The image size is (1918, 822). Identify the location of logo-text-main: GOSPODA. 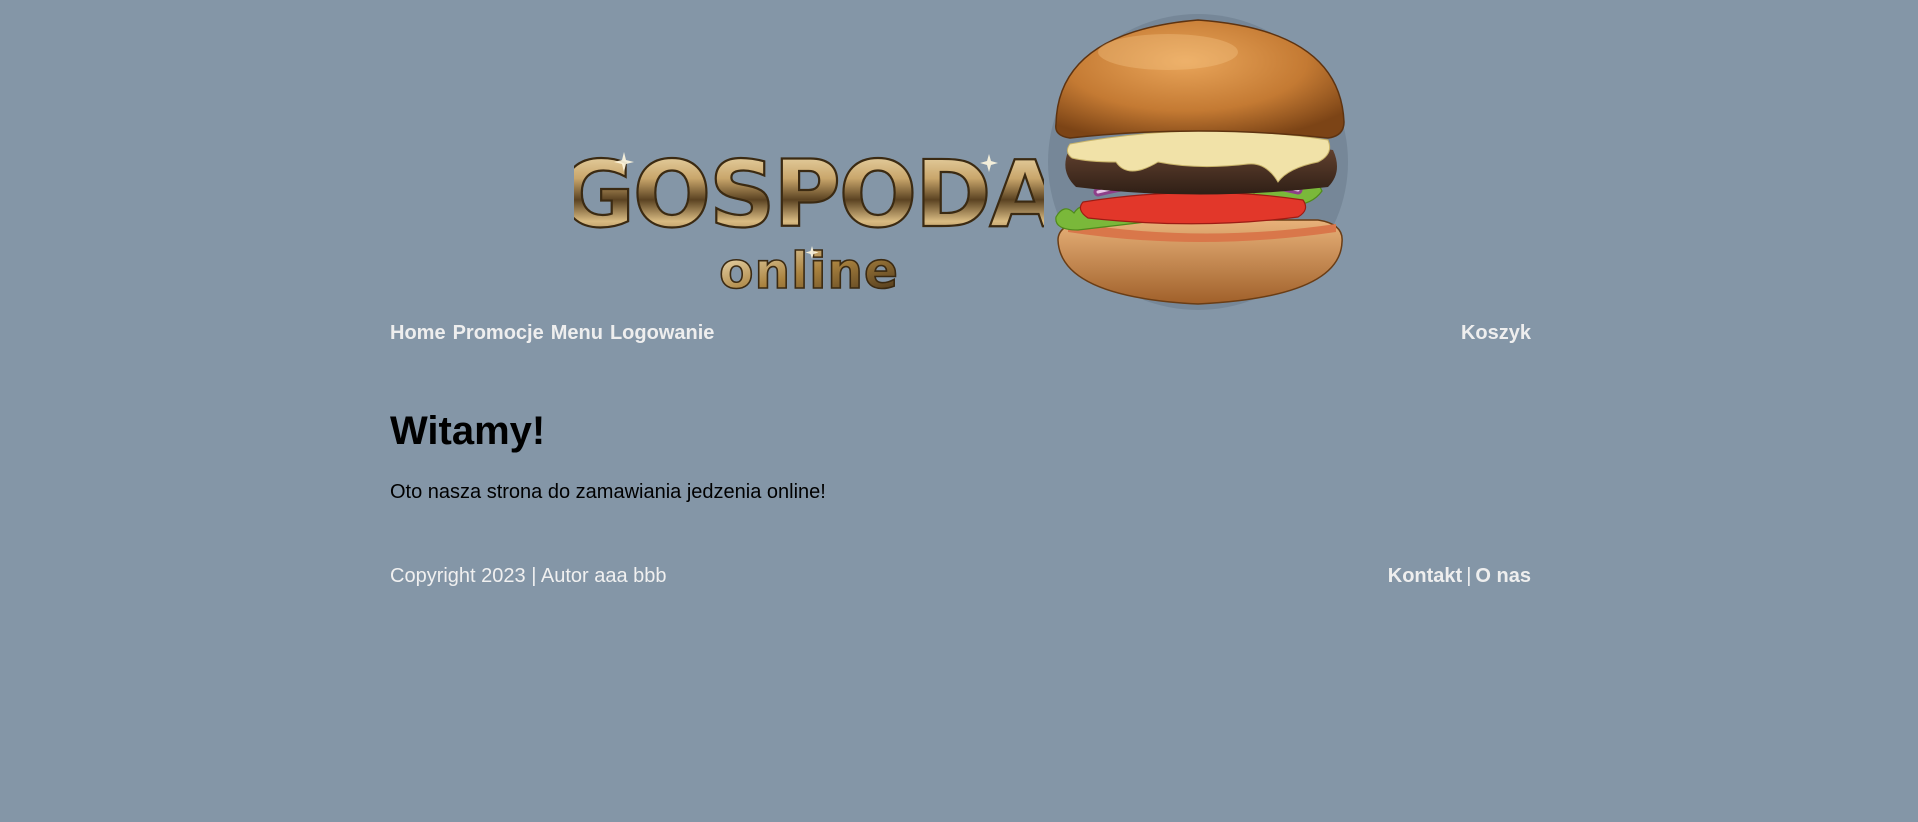
(809, 194).